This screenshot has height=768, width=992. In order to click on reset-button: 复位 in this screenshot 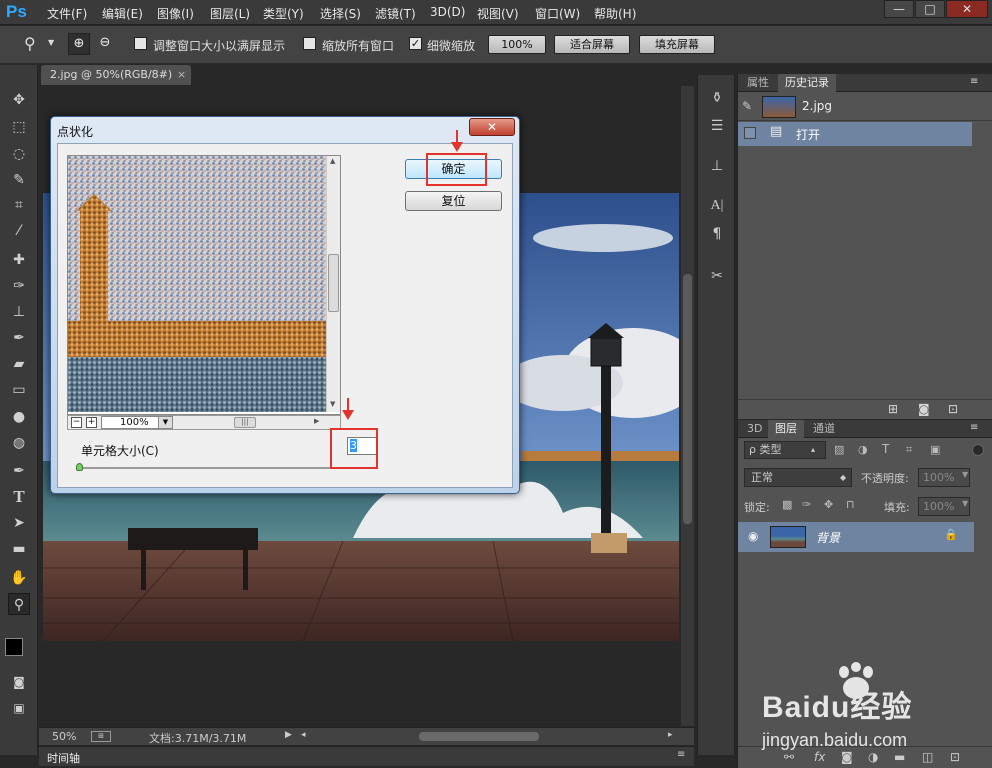, I will do `click(453, 201)`.